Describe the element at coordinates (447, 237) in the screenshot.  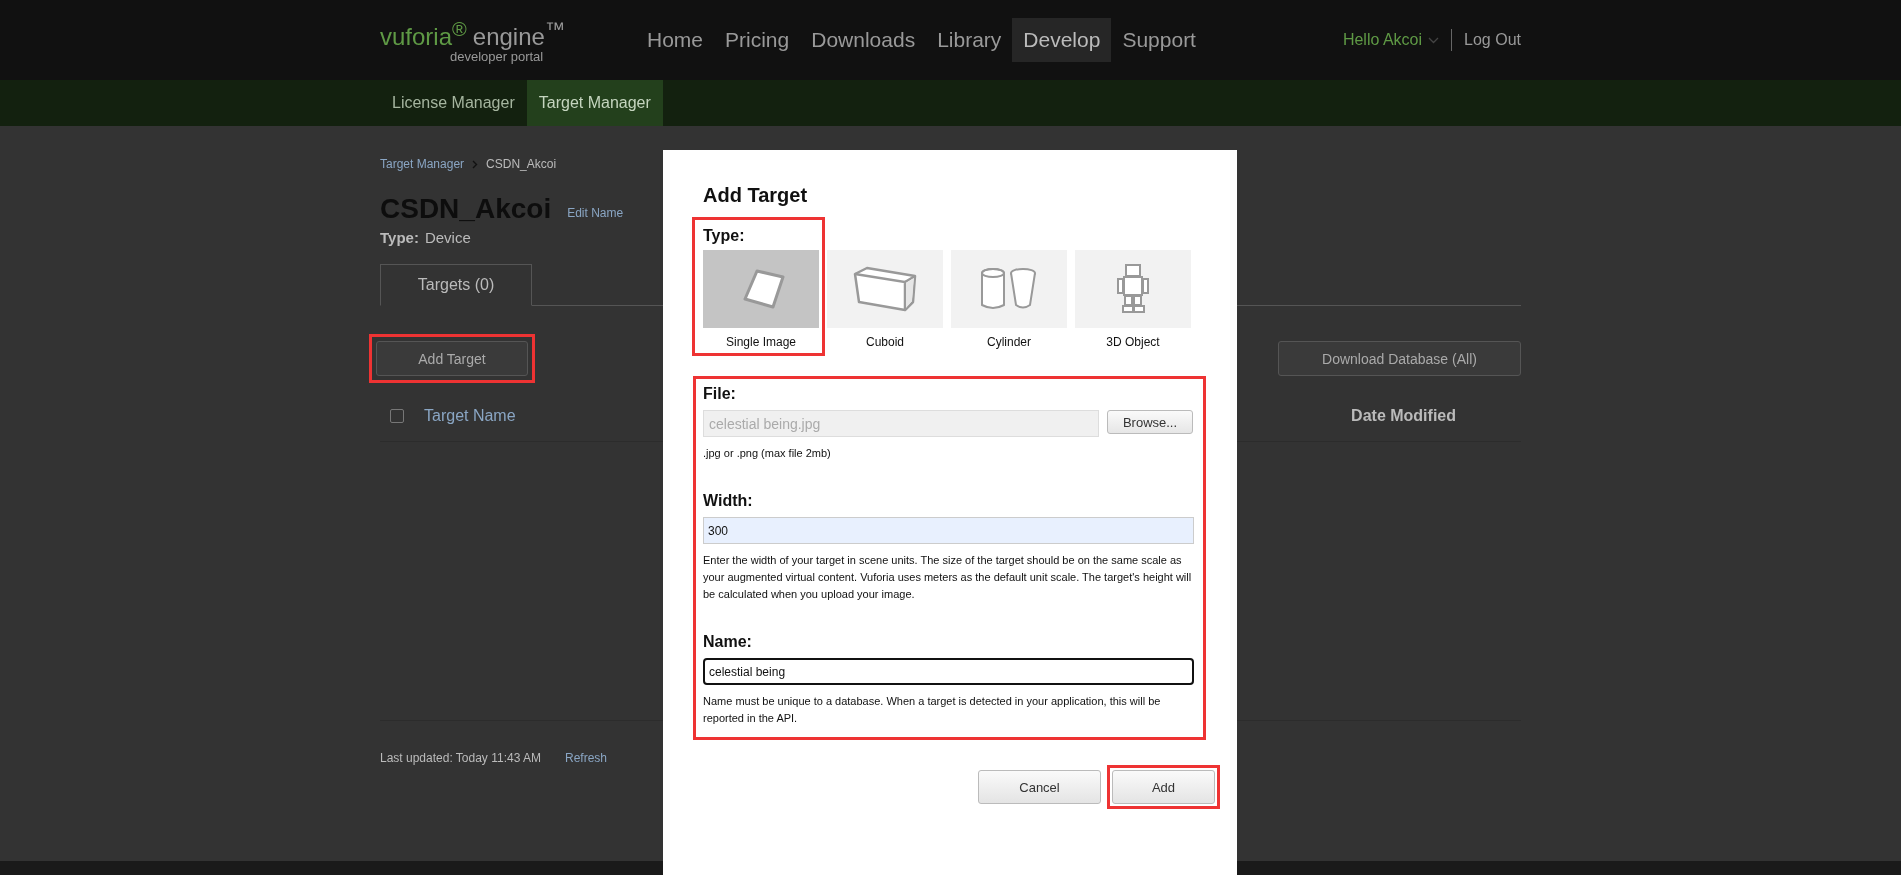
I see `type-value: Device` at that location.